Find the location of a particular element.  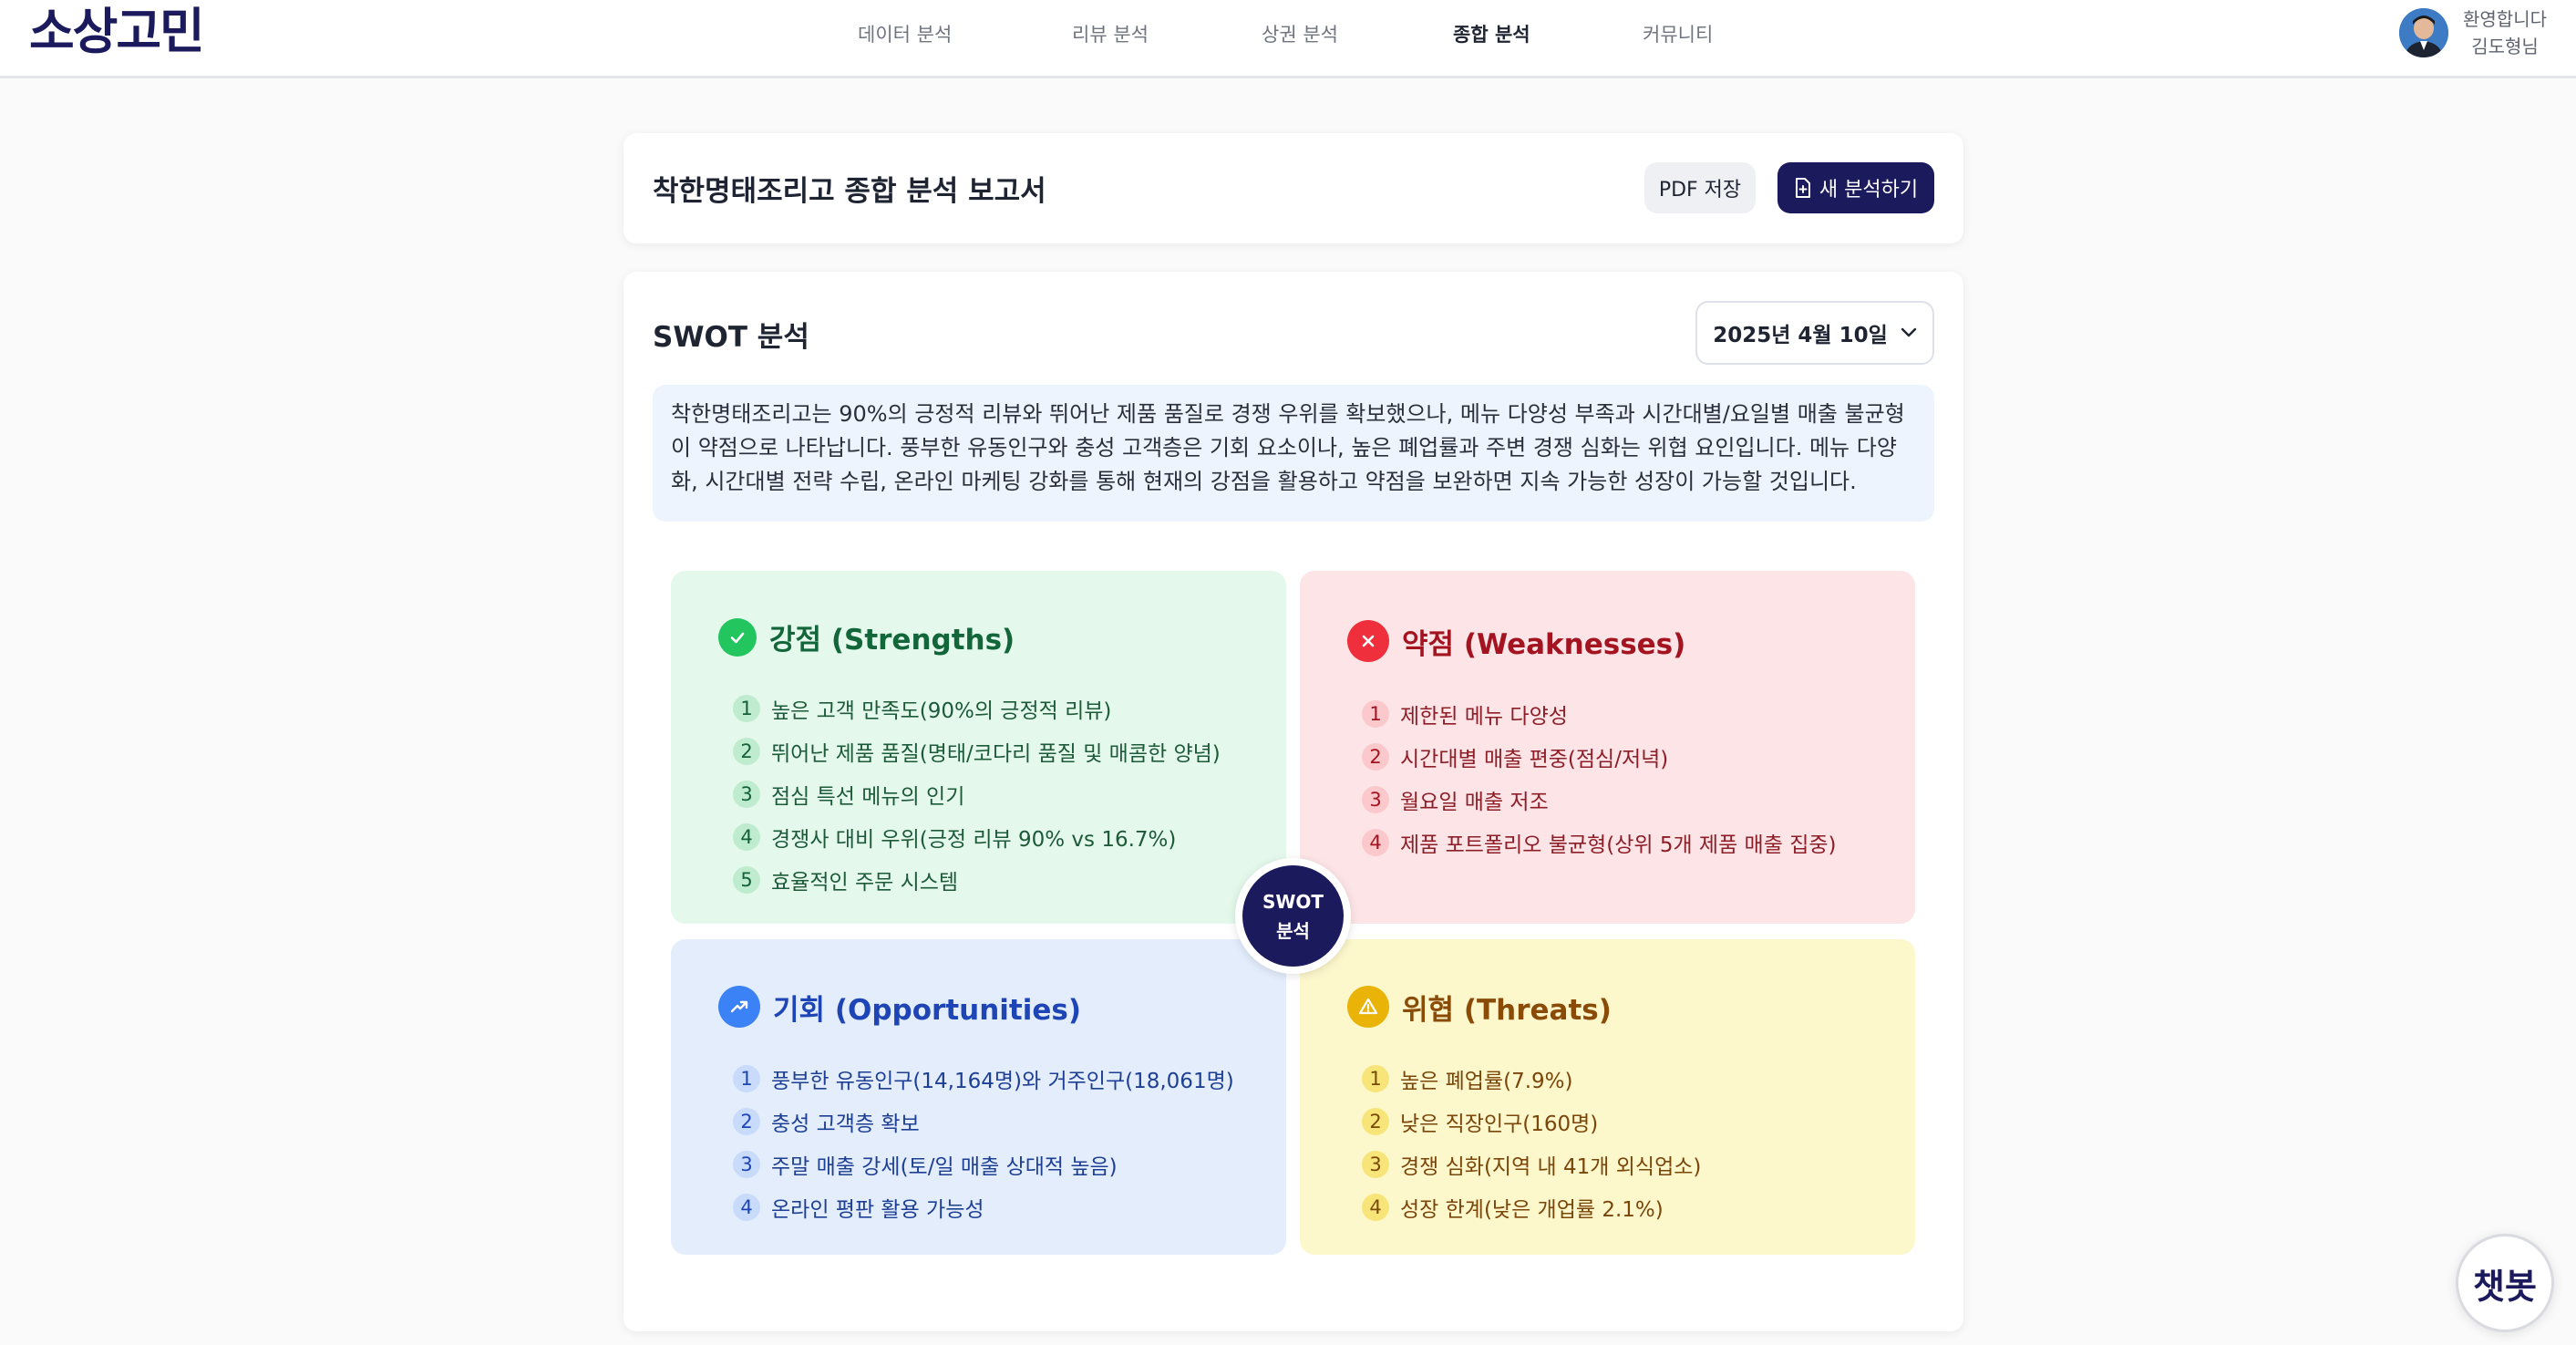

item-text: 풍부한 유동인구(14,164명)와 거주인구(18,061명) is located at coordinates (1002, 1081).